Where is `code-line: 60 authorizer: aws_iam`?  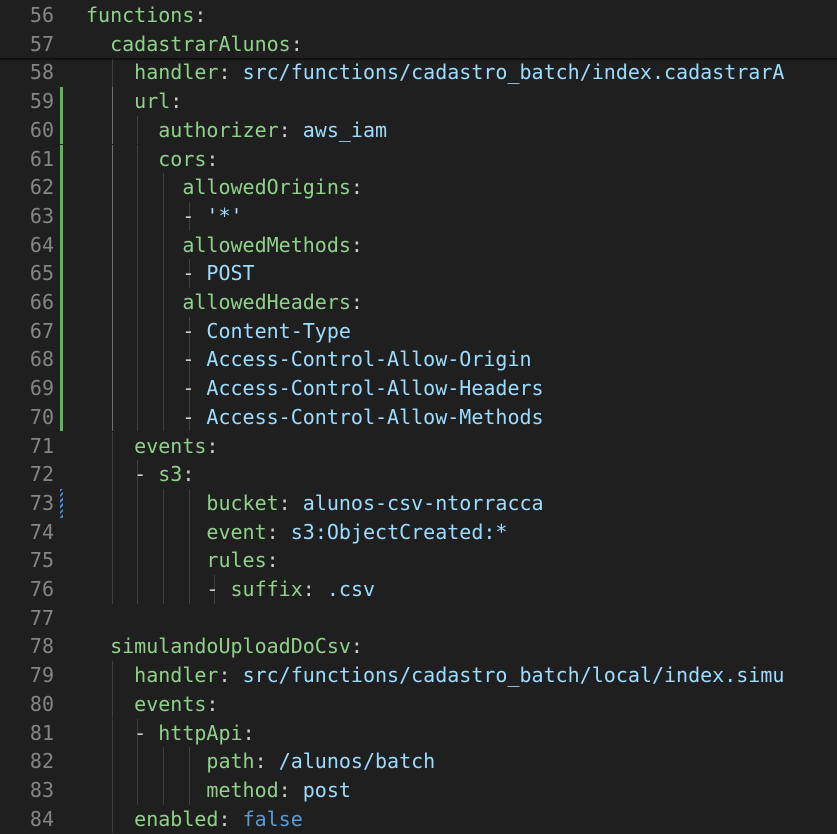
code-line: 60 authorizer: aws_iam is located at coordinates (418, 130).